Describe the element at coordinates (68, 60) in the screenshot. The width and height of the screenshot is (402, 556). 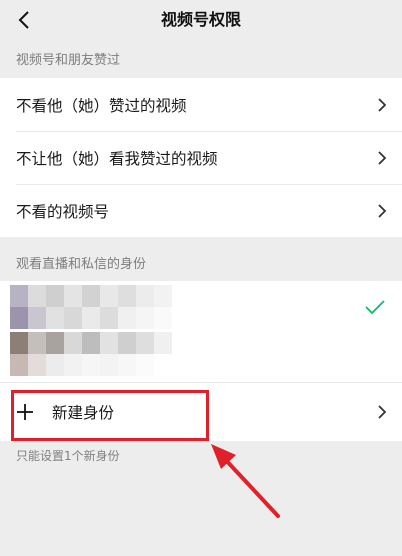
I see `section-header-likes: 视频号和朋友赞过` at that location.